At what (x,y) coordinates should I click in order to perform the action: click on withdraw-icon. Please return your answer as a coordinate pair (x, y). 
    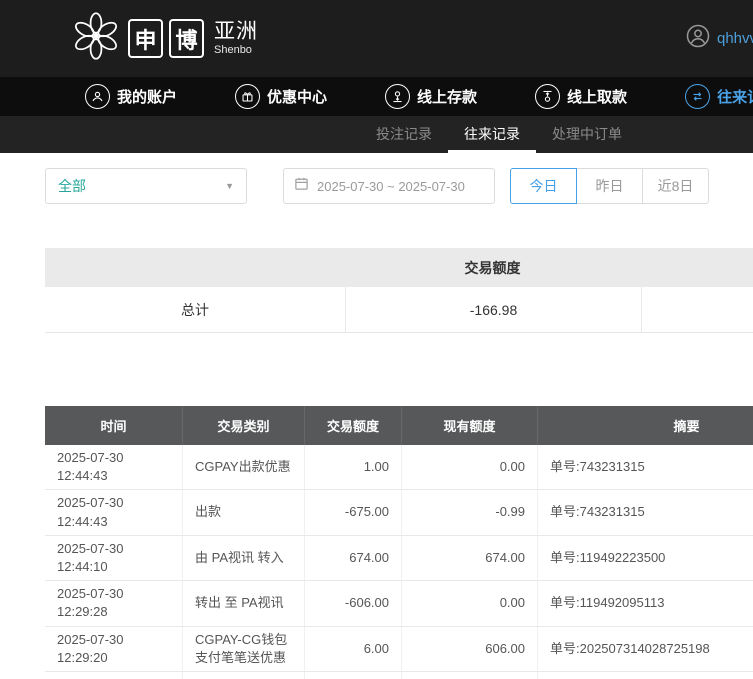
    Looking at the image, I should click on (548, 96).